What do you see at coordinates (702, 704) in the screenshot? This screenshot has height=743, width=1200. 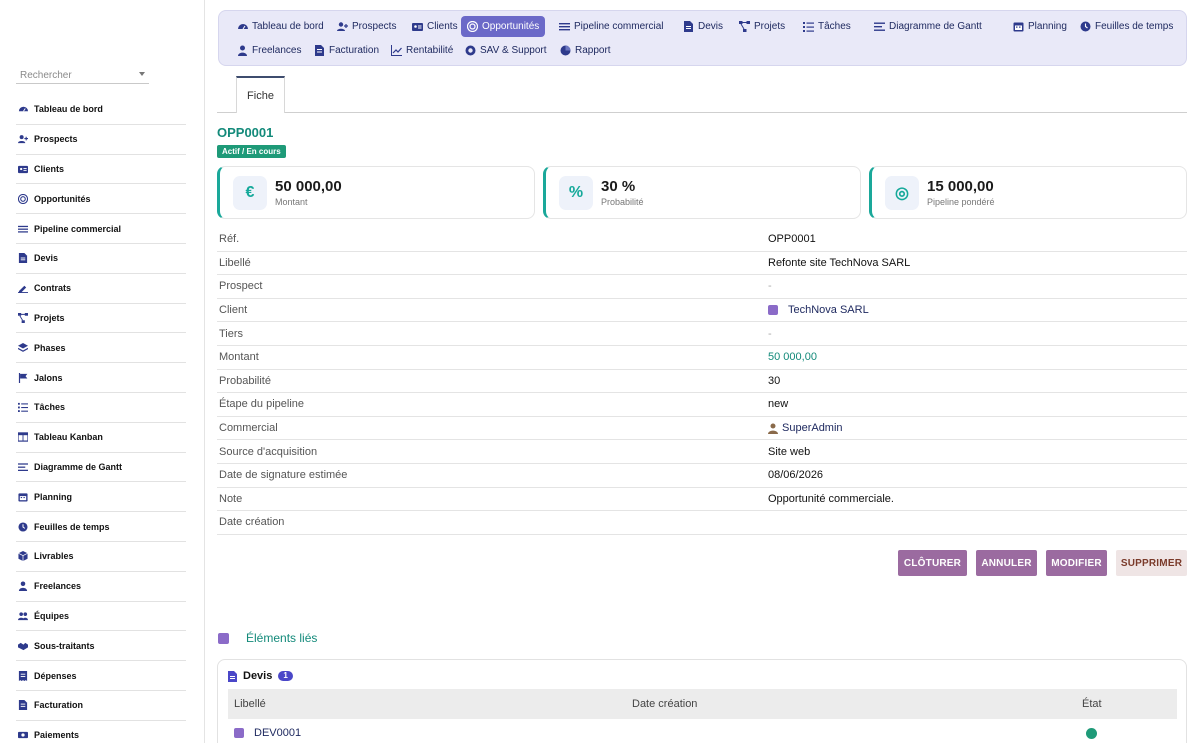 I see `table-header: Libellé Date création État` at bounding box center [702, 704].